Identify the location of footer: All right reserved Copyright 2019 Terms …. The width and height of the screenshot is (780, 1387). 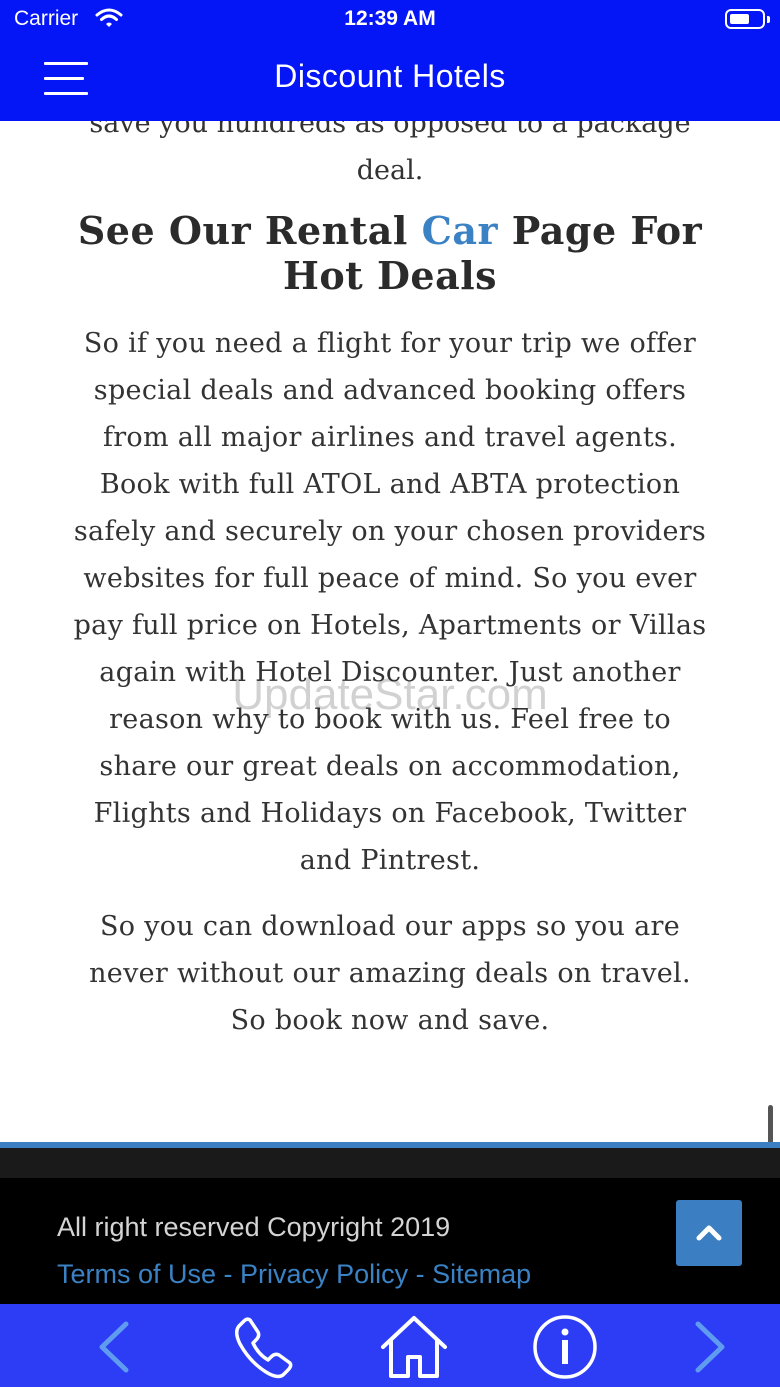
(390, 1241).